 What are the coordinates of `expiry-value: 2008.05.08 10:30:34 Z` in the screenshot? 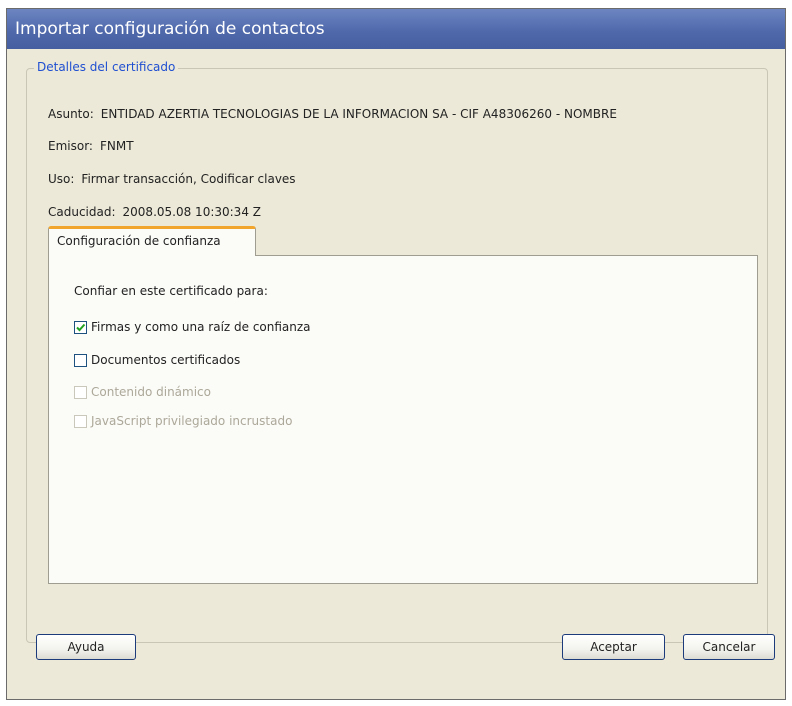 It's located at (191, 212).